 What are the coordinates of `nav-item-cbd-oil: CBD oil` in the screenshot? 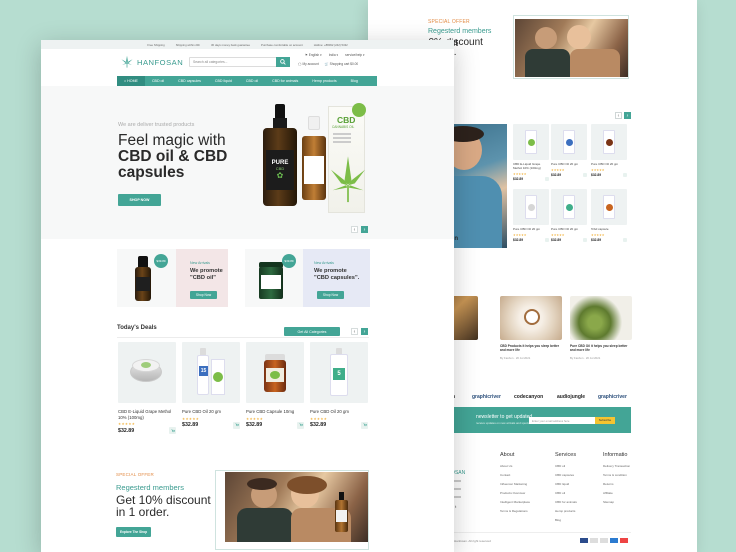 It's located at (158, 81).